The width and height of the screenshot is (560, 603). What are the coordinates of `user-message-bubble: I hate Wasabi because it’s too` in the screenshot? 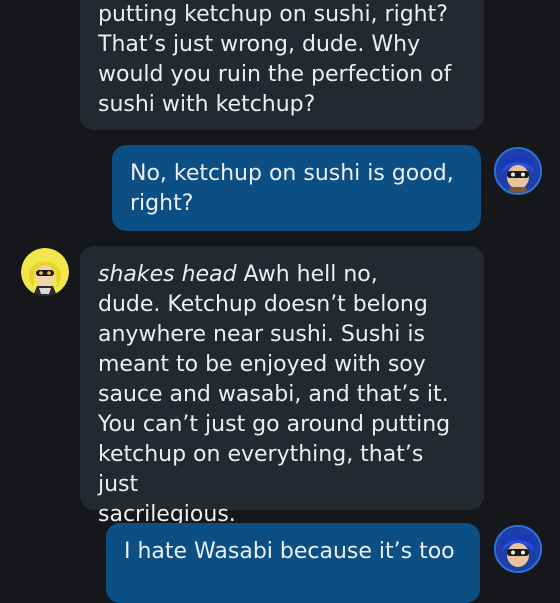 It's located at (293, 563).